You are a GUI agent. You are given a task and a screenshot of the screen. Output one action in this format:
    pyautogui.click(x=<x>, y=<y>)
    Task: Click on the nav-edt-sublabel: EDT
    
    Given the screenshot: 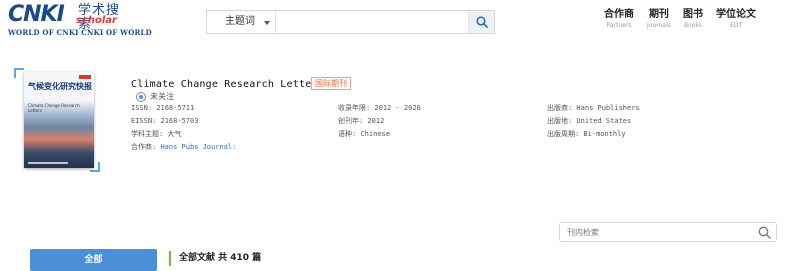 What is the action you would take?
    pyautogui.click(x=736, y=25)
    